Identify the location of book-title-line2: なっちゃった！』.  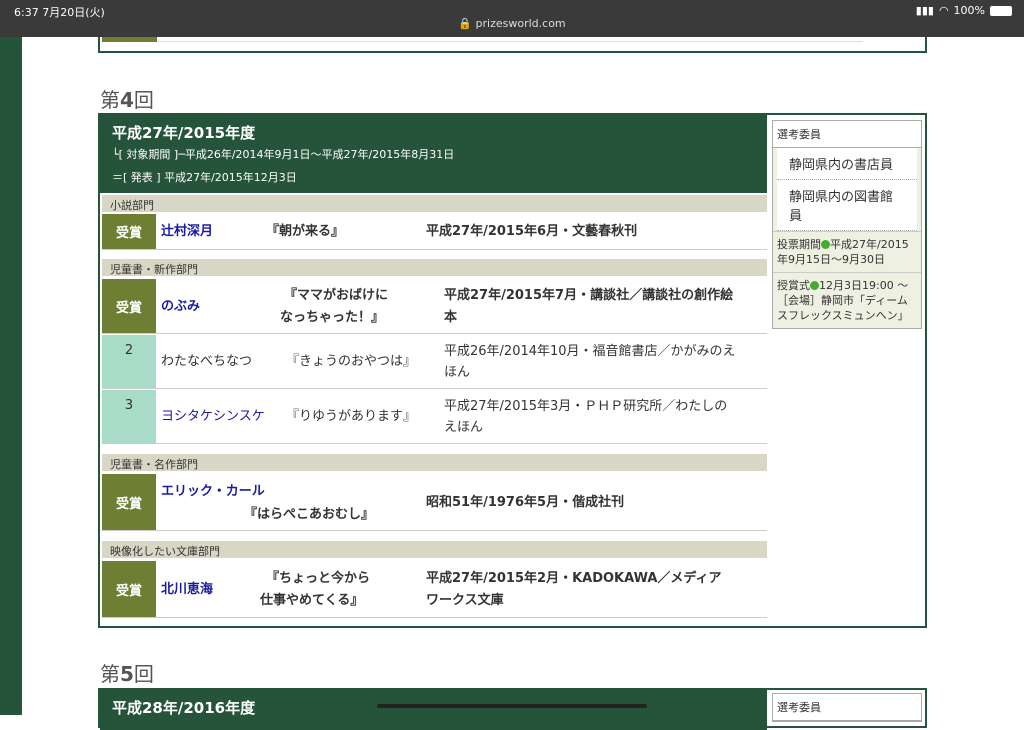
(332, 317).